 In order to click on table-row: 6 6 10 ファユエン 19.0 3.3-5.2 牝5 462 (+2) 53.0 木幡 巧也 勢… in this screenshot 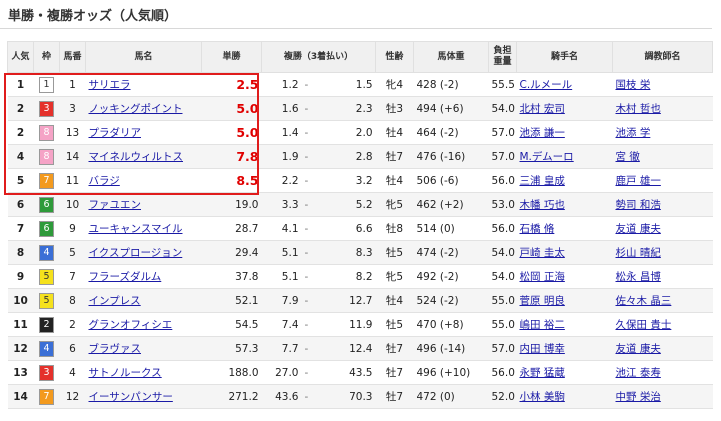, I will do `click(360, 204)`.